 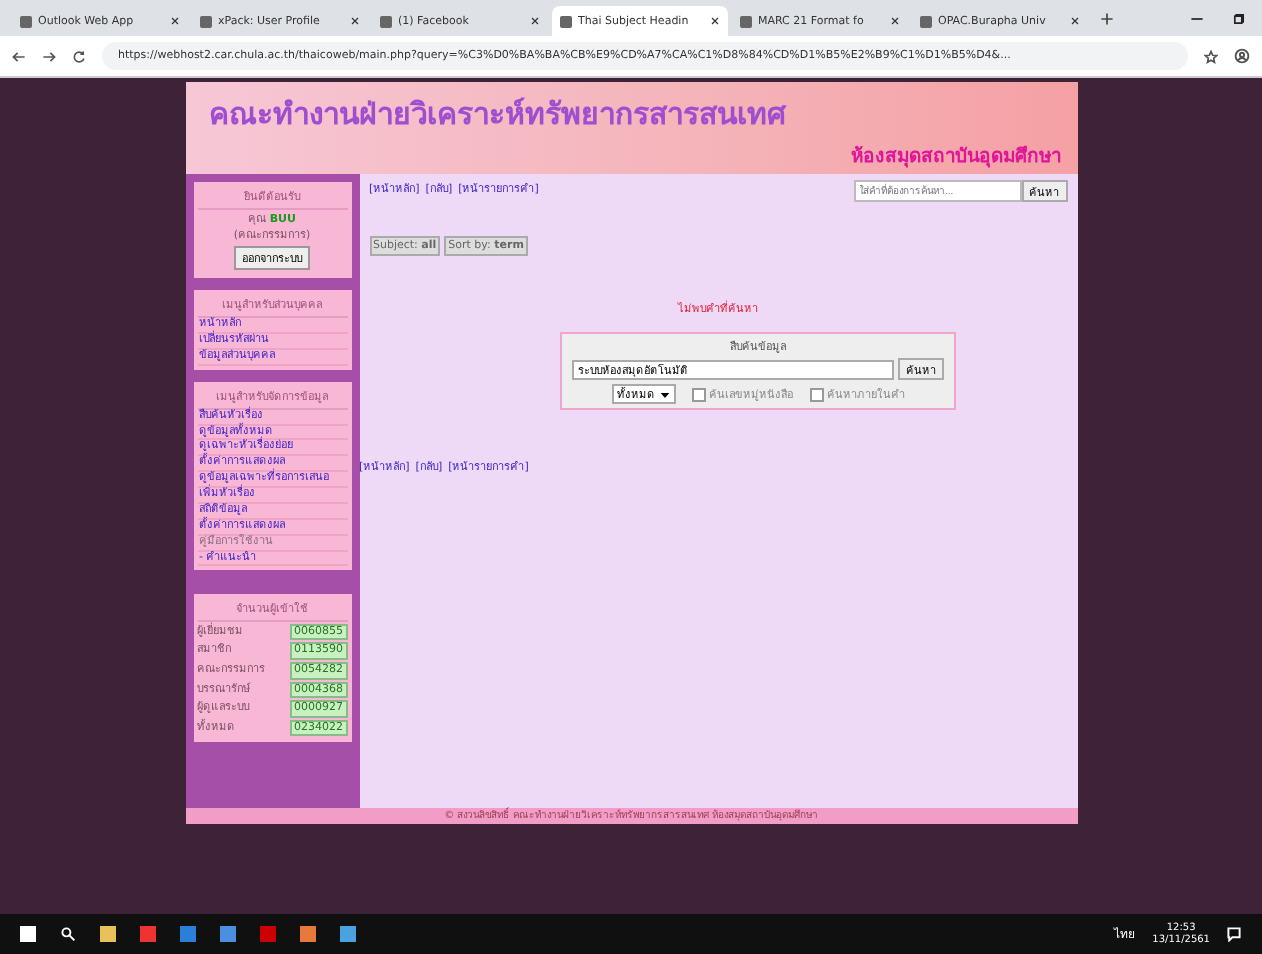 What do you see at coordinates (49, 56) in the screenshot?
I see `forward-icon` at bounding box center [49, 56].